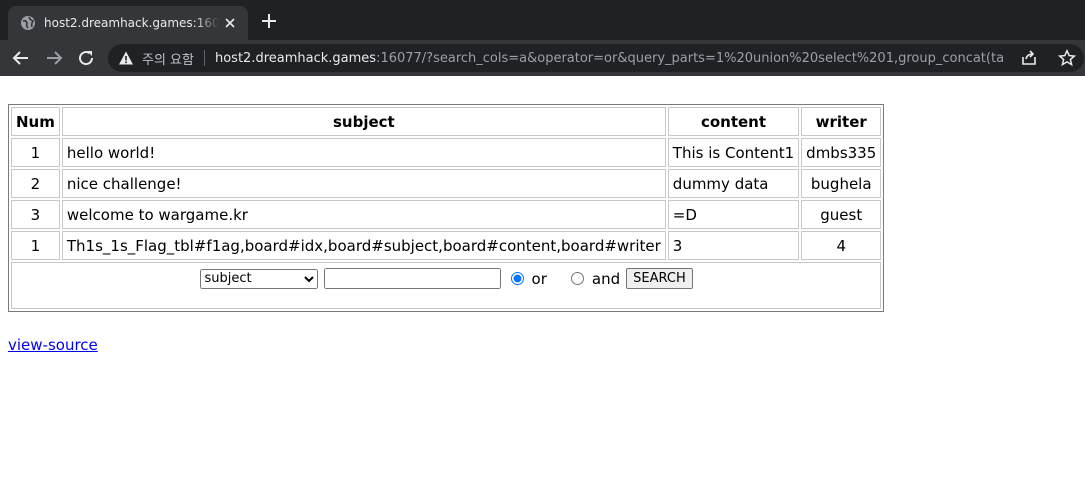 Image resolution: width=1085 pixels, height=485 pixels. I want to click on search-input, so click(412, 278).